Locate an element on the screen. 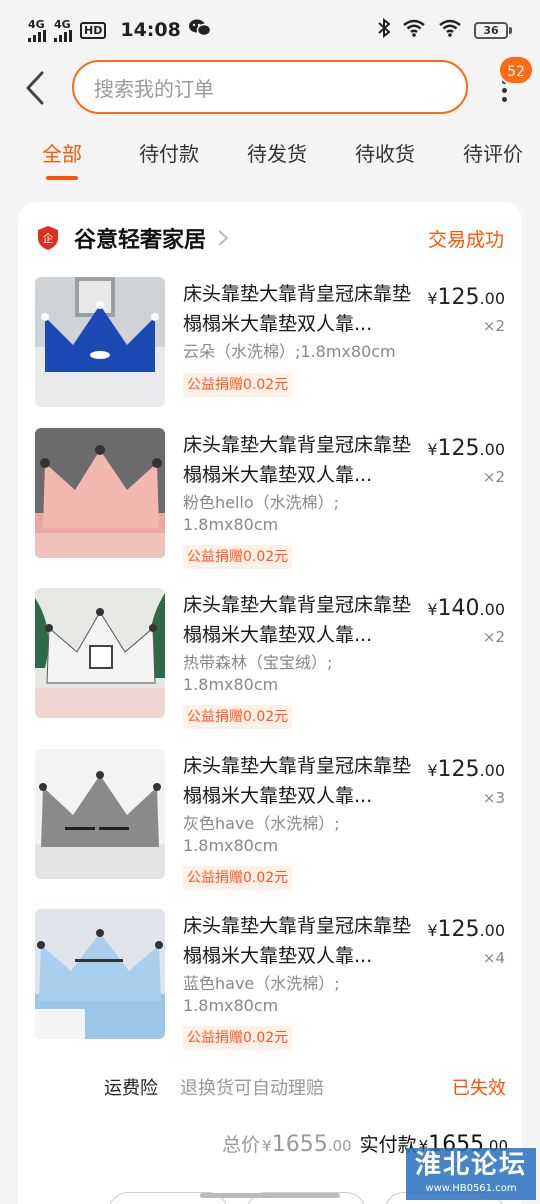  enterprise-shop-icon: 企 is located at coordinates (48, 238).